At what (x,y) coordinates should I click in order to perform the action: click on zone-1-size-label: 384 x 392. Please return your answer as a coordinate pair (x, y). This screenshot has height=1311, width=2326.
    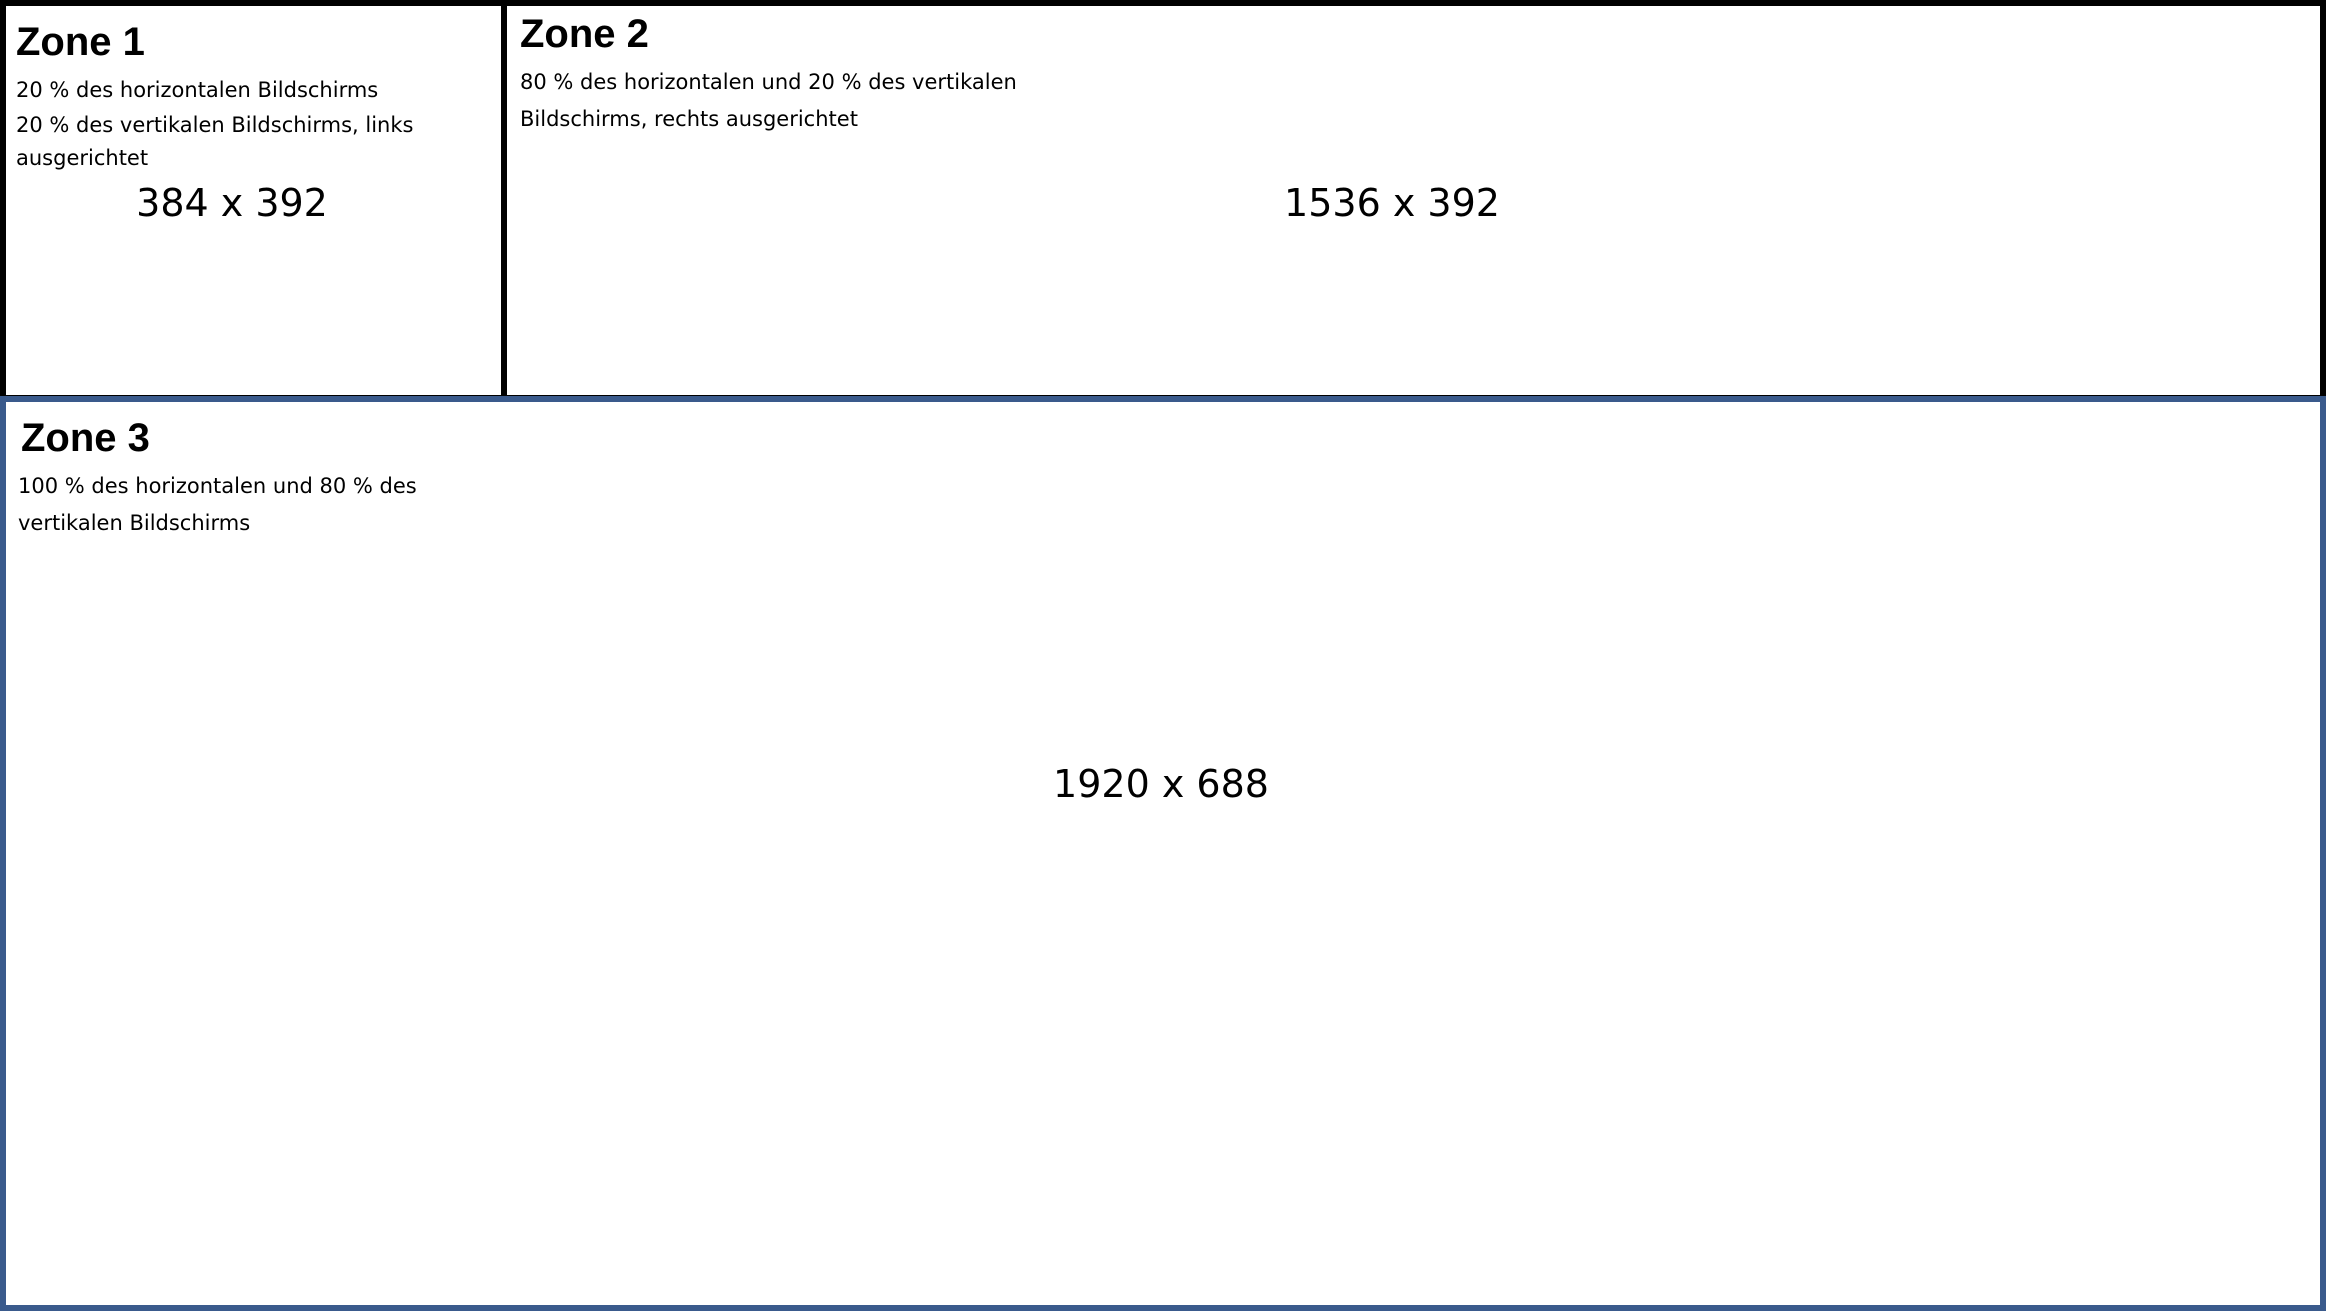
    Looking at the image, I should click on (232, 203).